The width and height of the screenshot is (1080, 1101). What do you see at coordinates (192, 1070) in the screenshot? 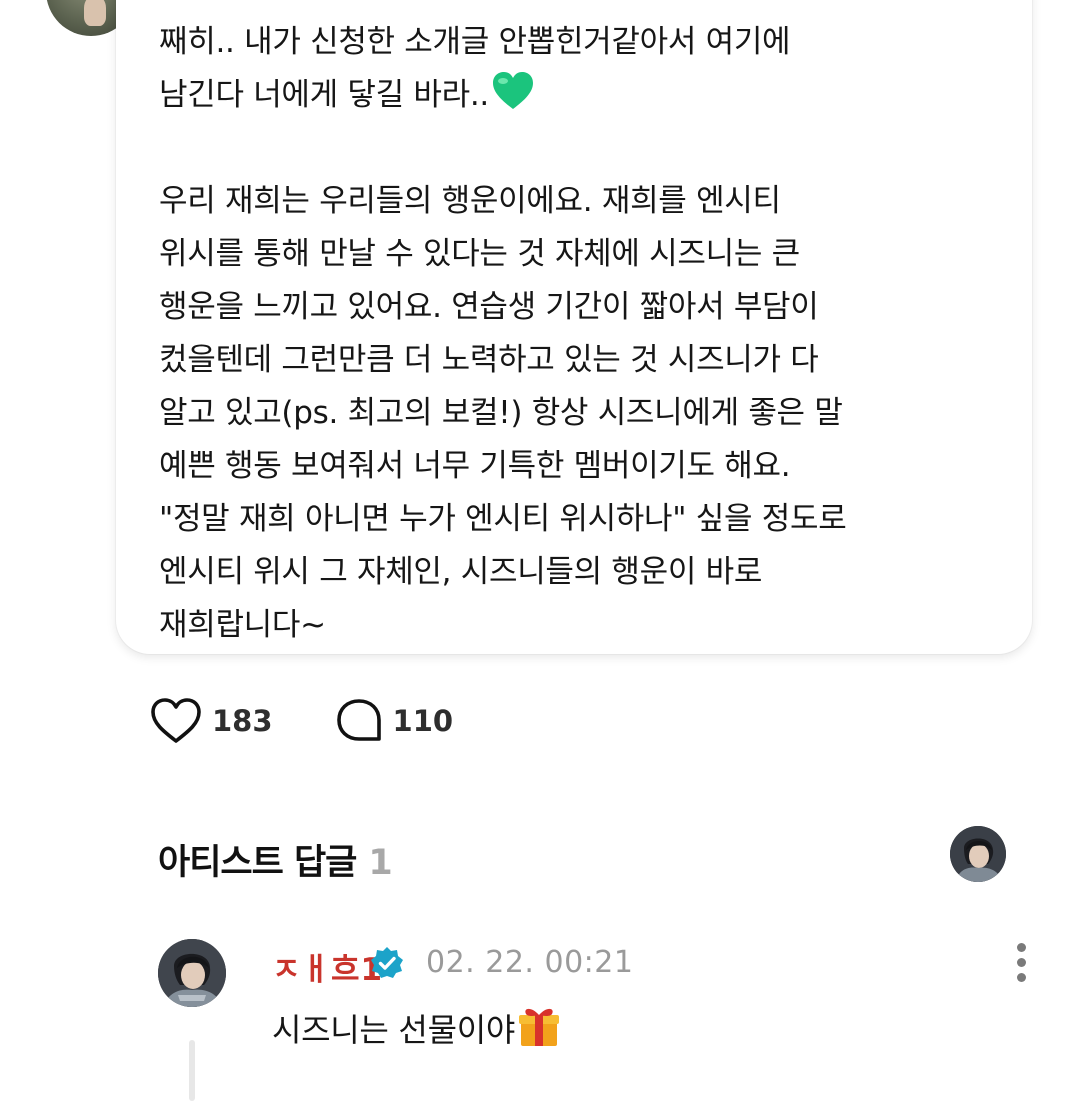
I see `thread-line` at bounding box center [192, 1070].